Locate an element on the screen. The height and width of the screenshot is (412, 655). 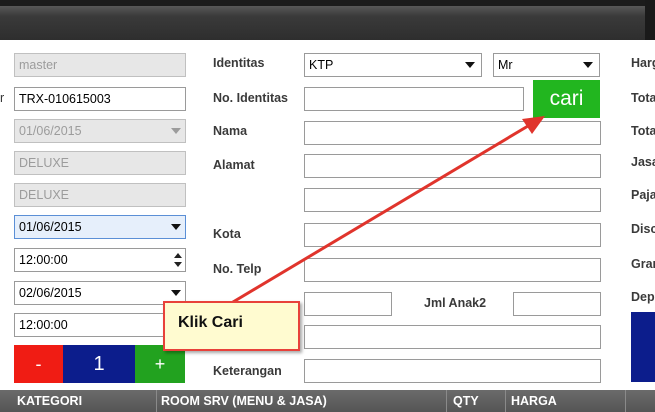
callout-box: Klik Cari is located at coordinates (231, 326).